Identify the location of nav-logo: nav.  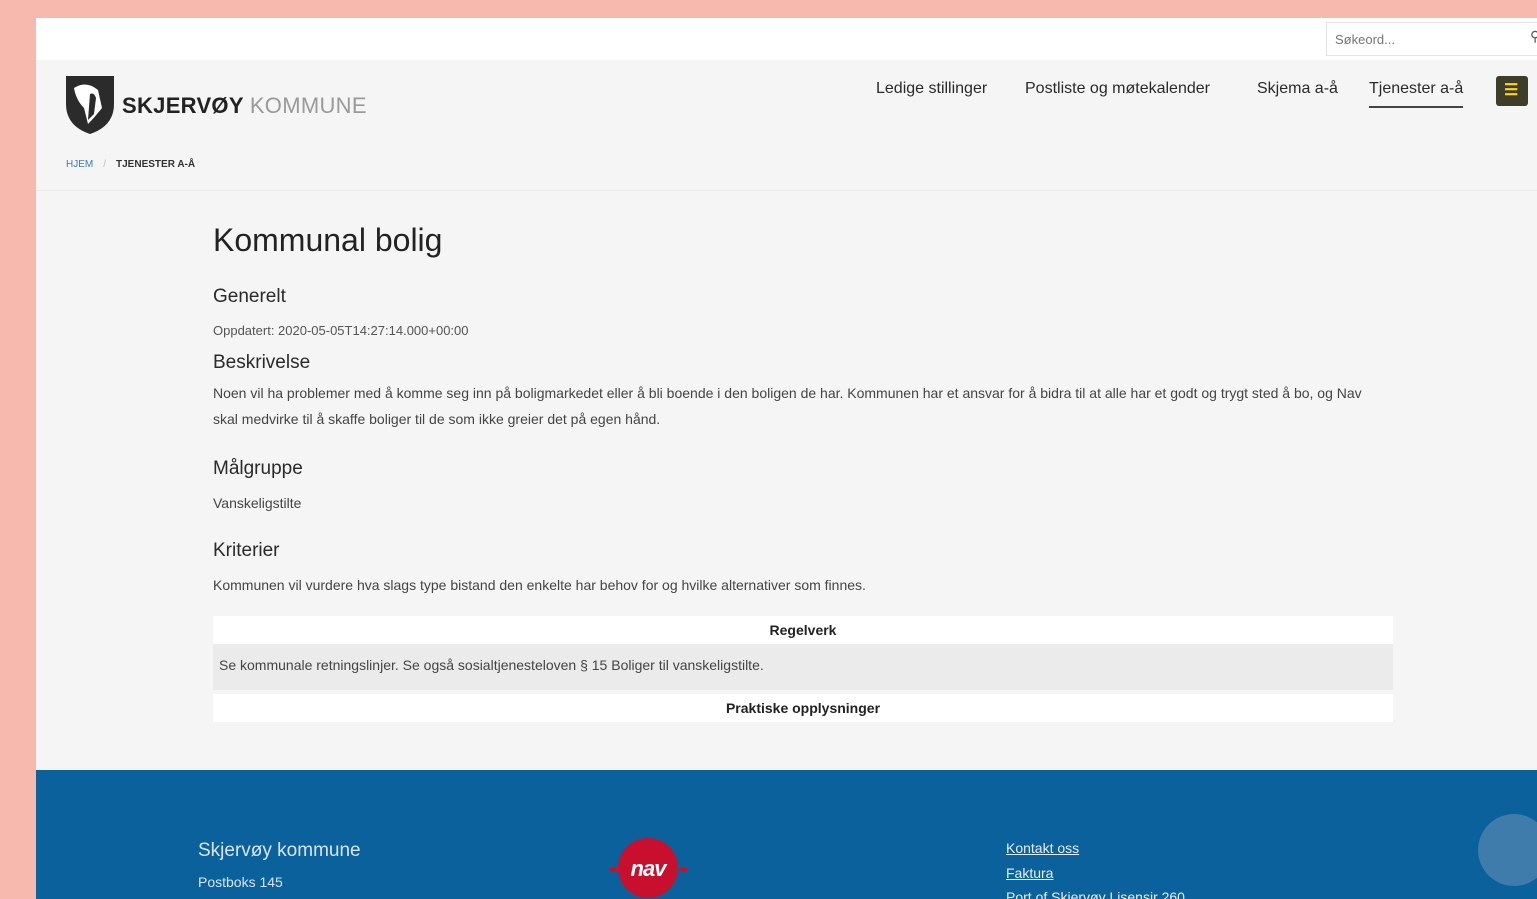
(648, 868).